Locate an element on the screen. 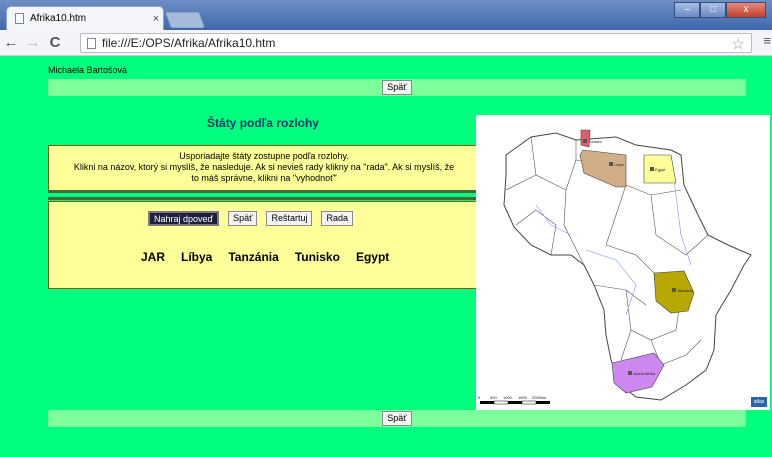 This screenshot has height=457, width=772. scale-tick: 2000km is located at coordinates (539, 397).